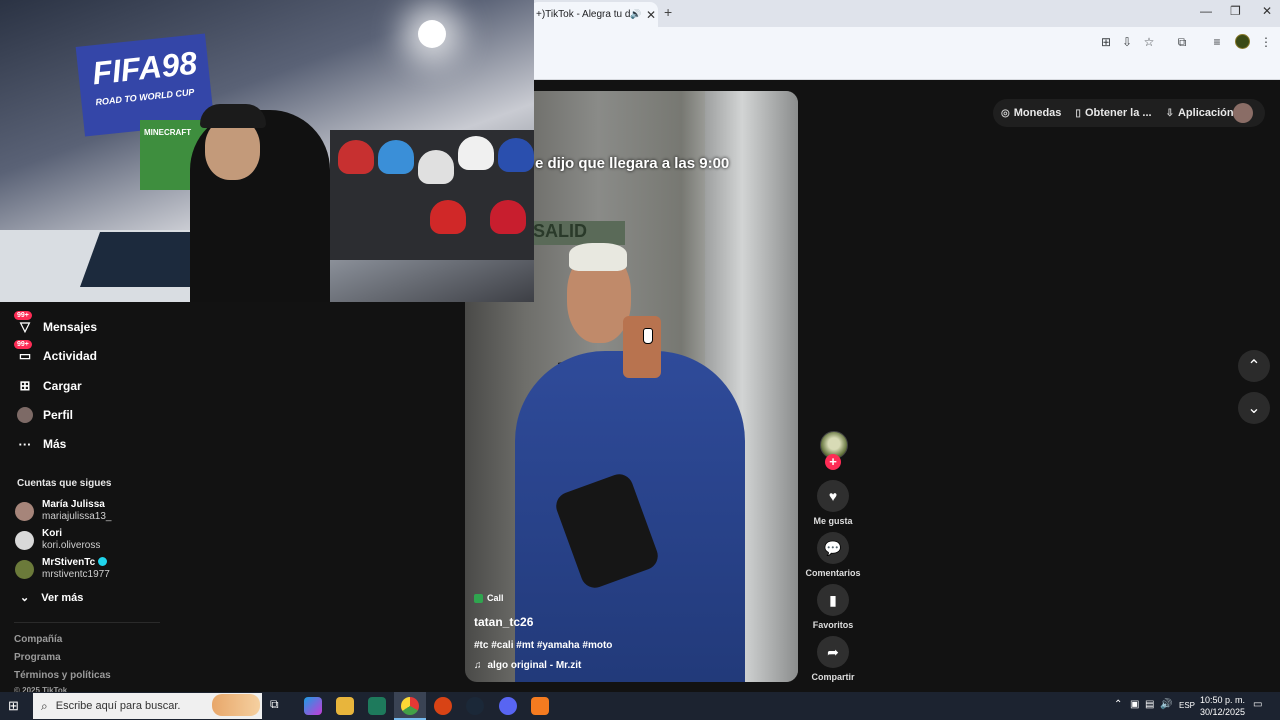 The height and width of the screenshot is (720, 1280). Describe the element at coordinates (41, 444) in the screenshot. I see `sidebar-item-more: ··· Más` at that location.